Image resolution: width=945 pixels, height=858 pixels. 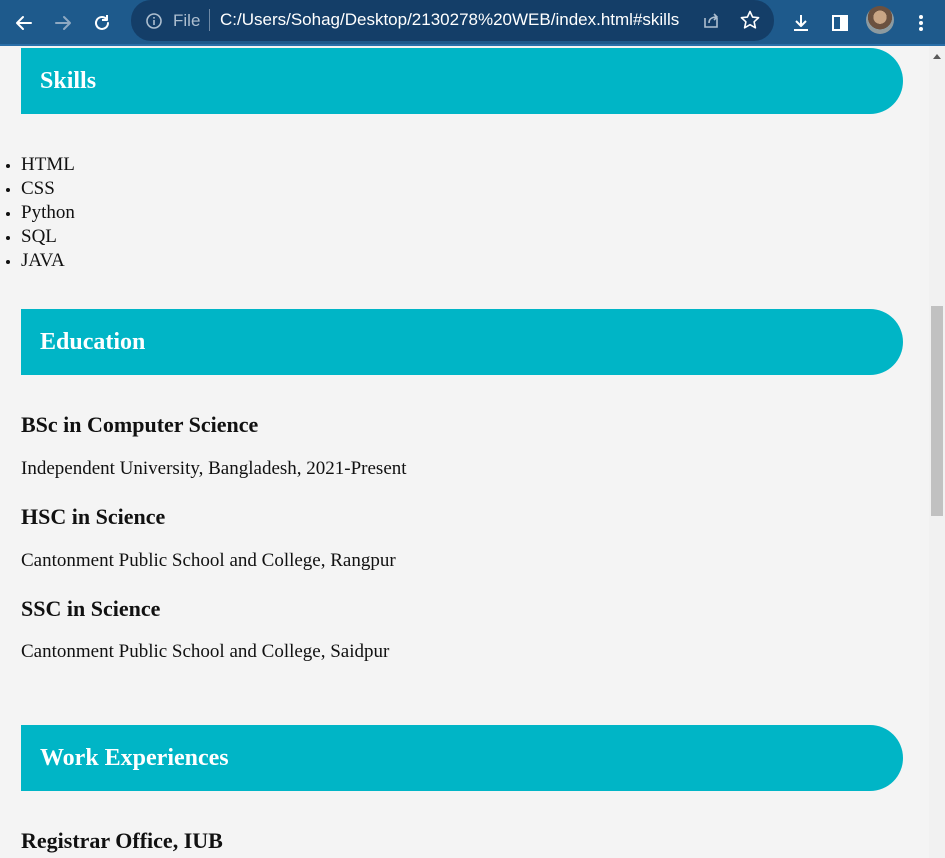 I want to click on share-icon, so click(x=711, y=22).